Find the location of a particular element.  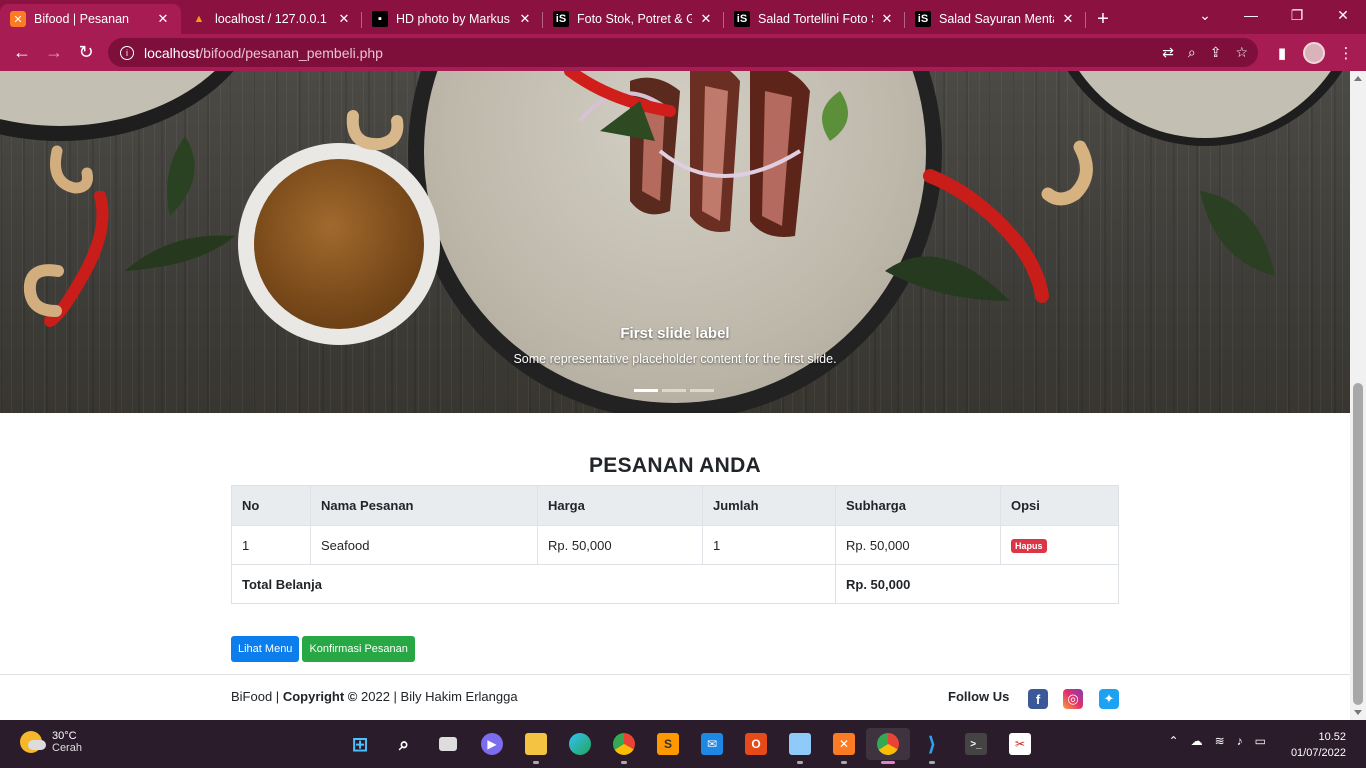

order-actions: Lihat Menu Konfirmasi Pesanan is located at coordinates (323, 649).